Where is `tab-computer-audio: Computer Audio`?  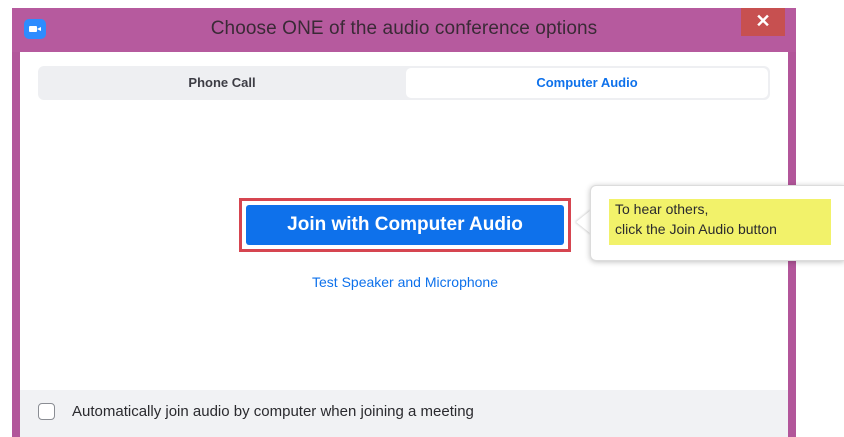
tab-computer-audio: Computer Audio is located at coordinates (587, 83).